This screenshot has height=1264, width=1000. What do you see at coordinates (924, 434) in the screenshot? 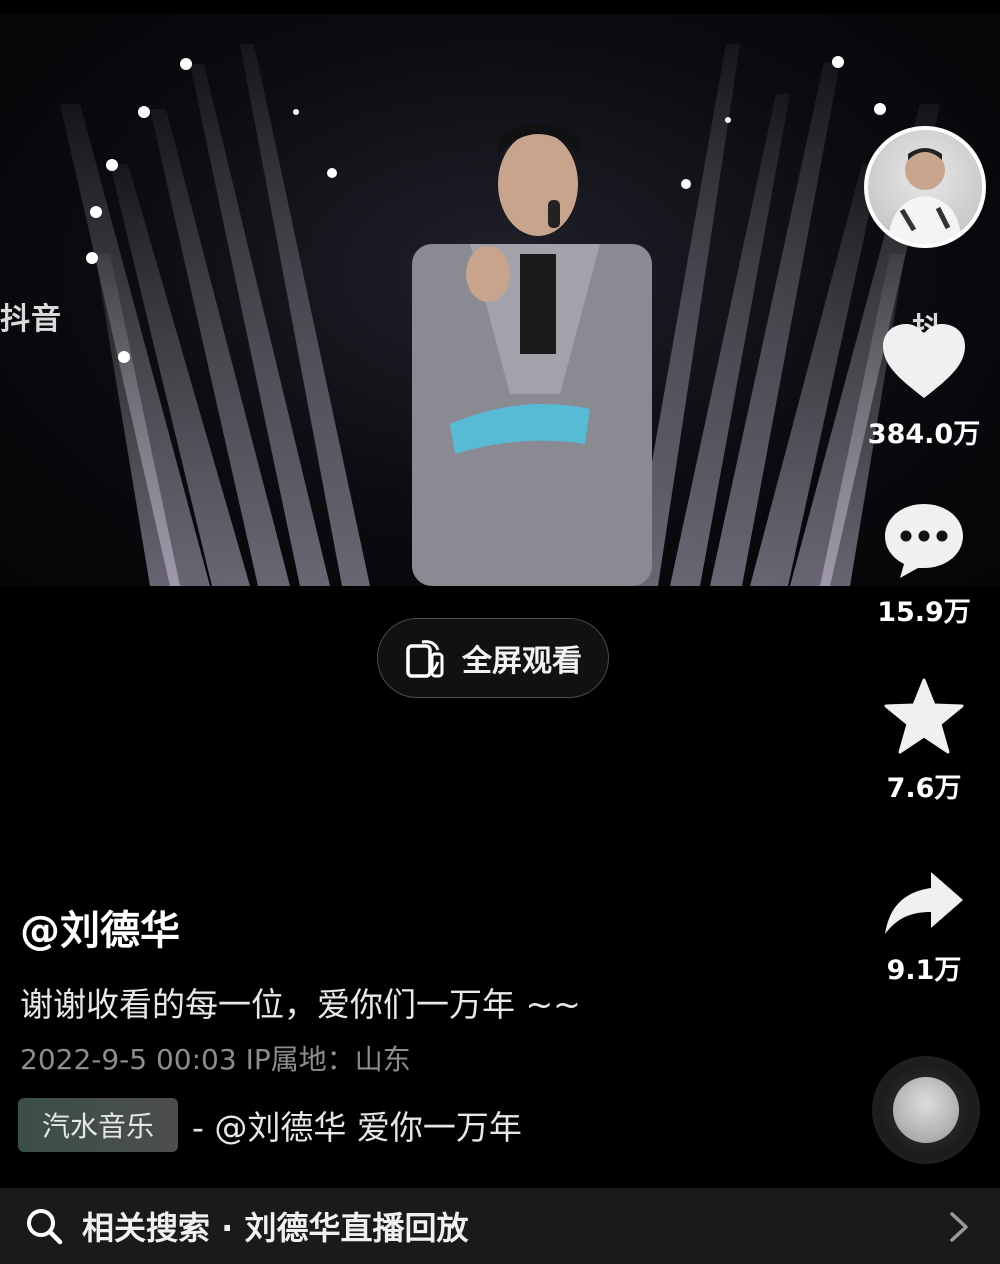
I see `like-count: 384.0万` at bounding box center [924, 434].